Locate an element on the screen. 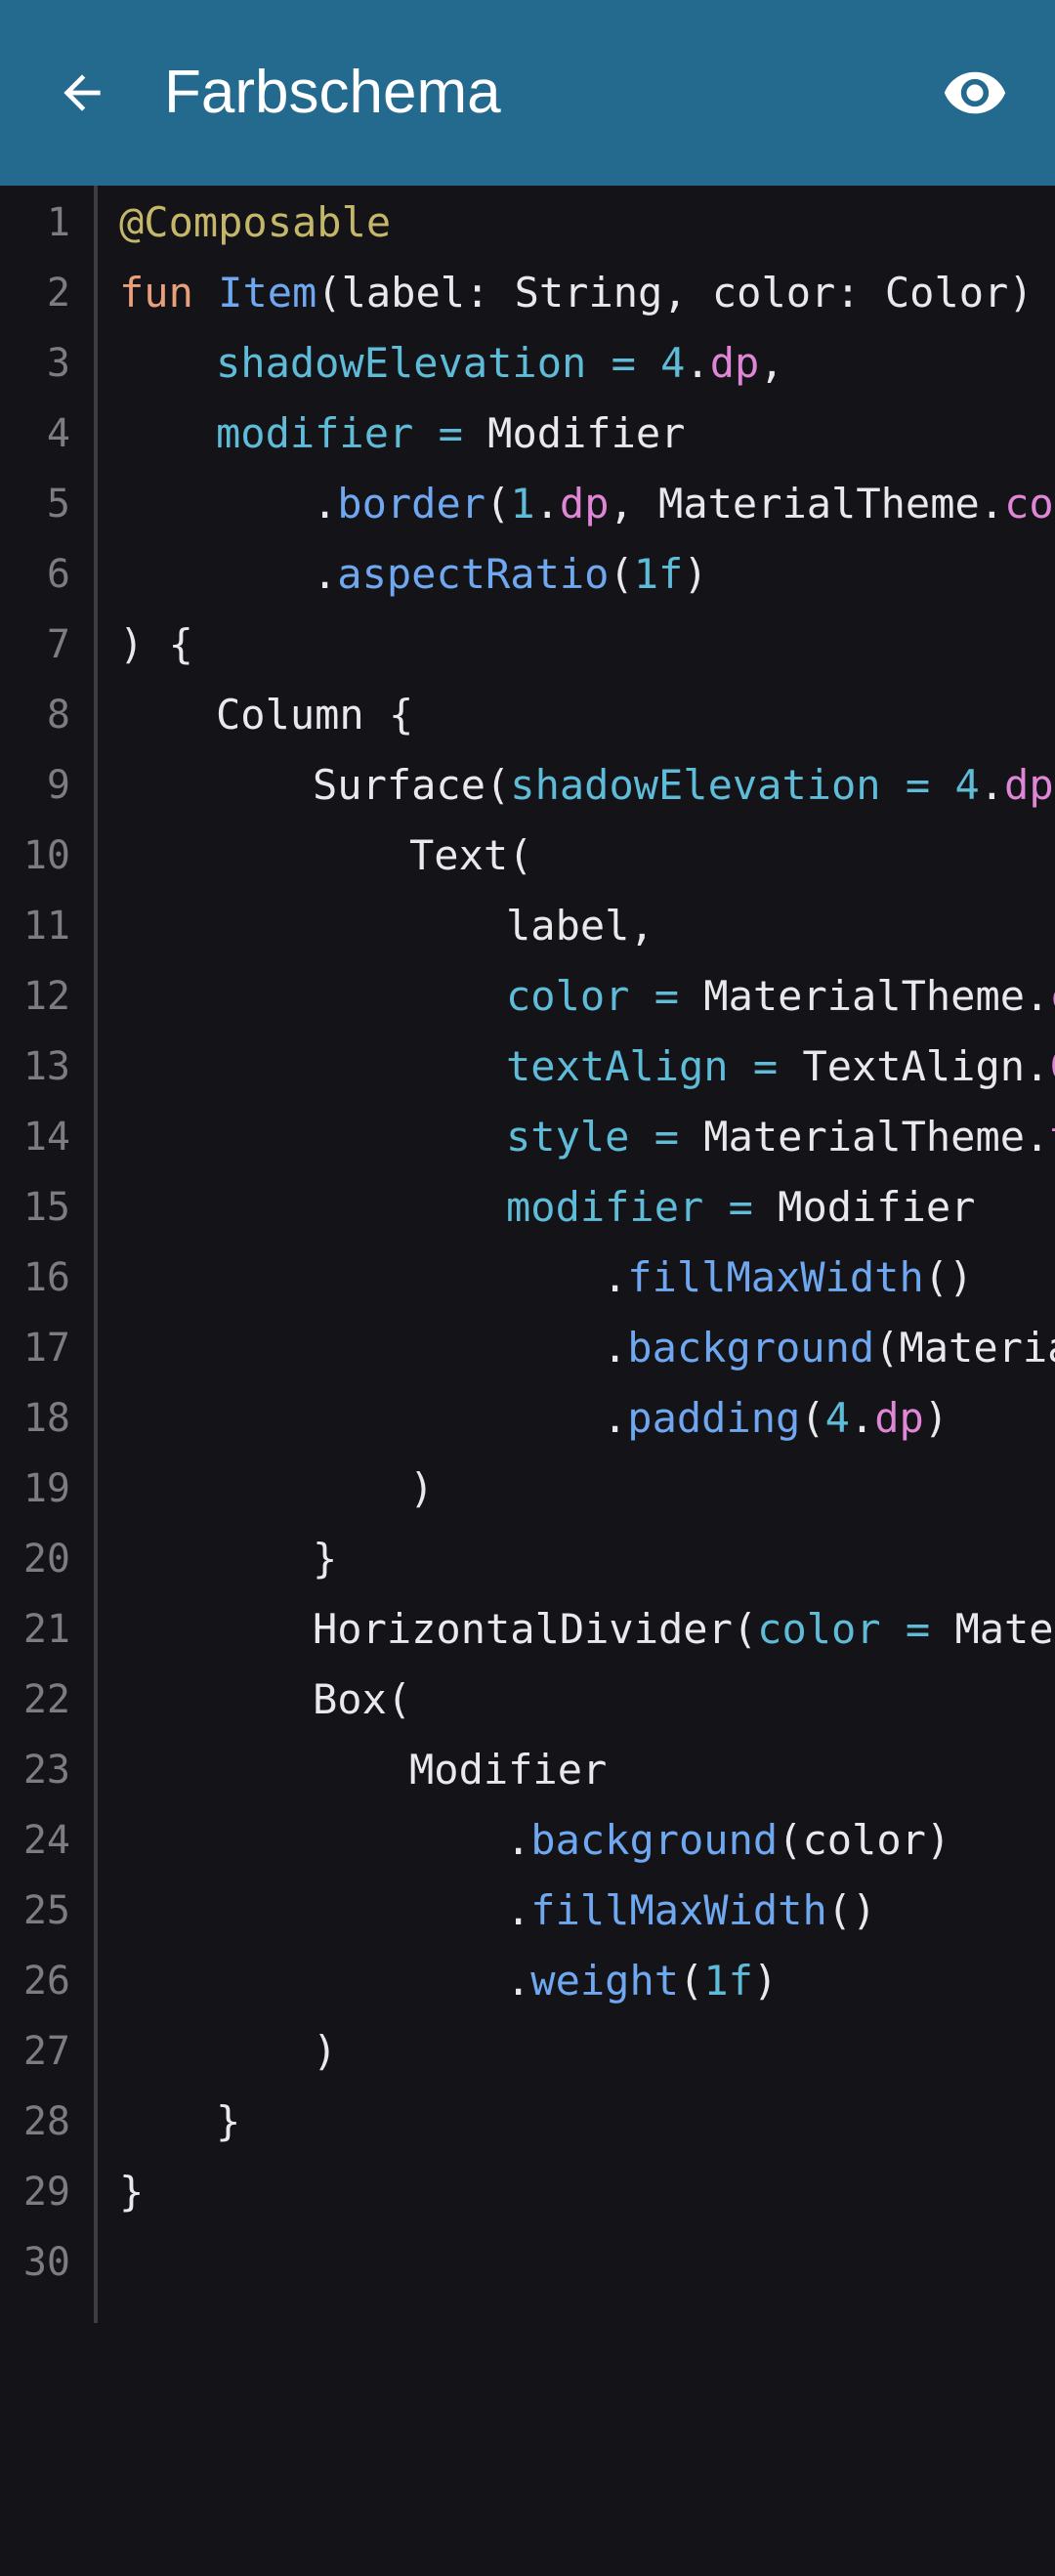 Image resolution: width=1055 pixels, height=2576 pixels. code-line: 20} is located at coordinates (527, 1559).